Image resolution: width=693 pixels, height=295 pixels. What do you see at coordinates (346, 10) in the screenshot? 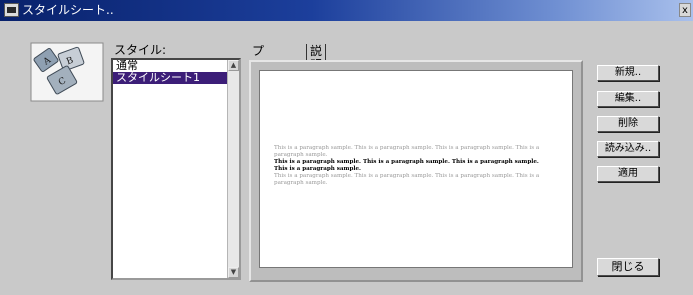
I see `title-bar: スタイルシート.. x` at bounding box center [346, 10].